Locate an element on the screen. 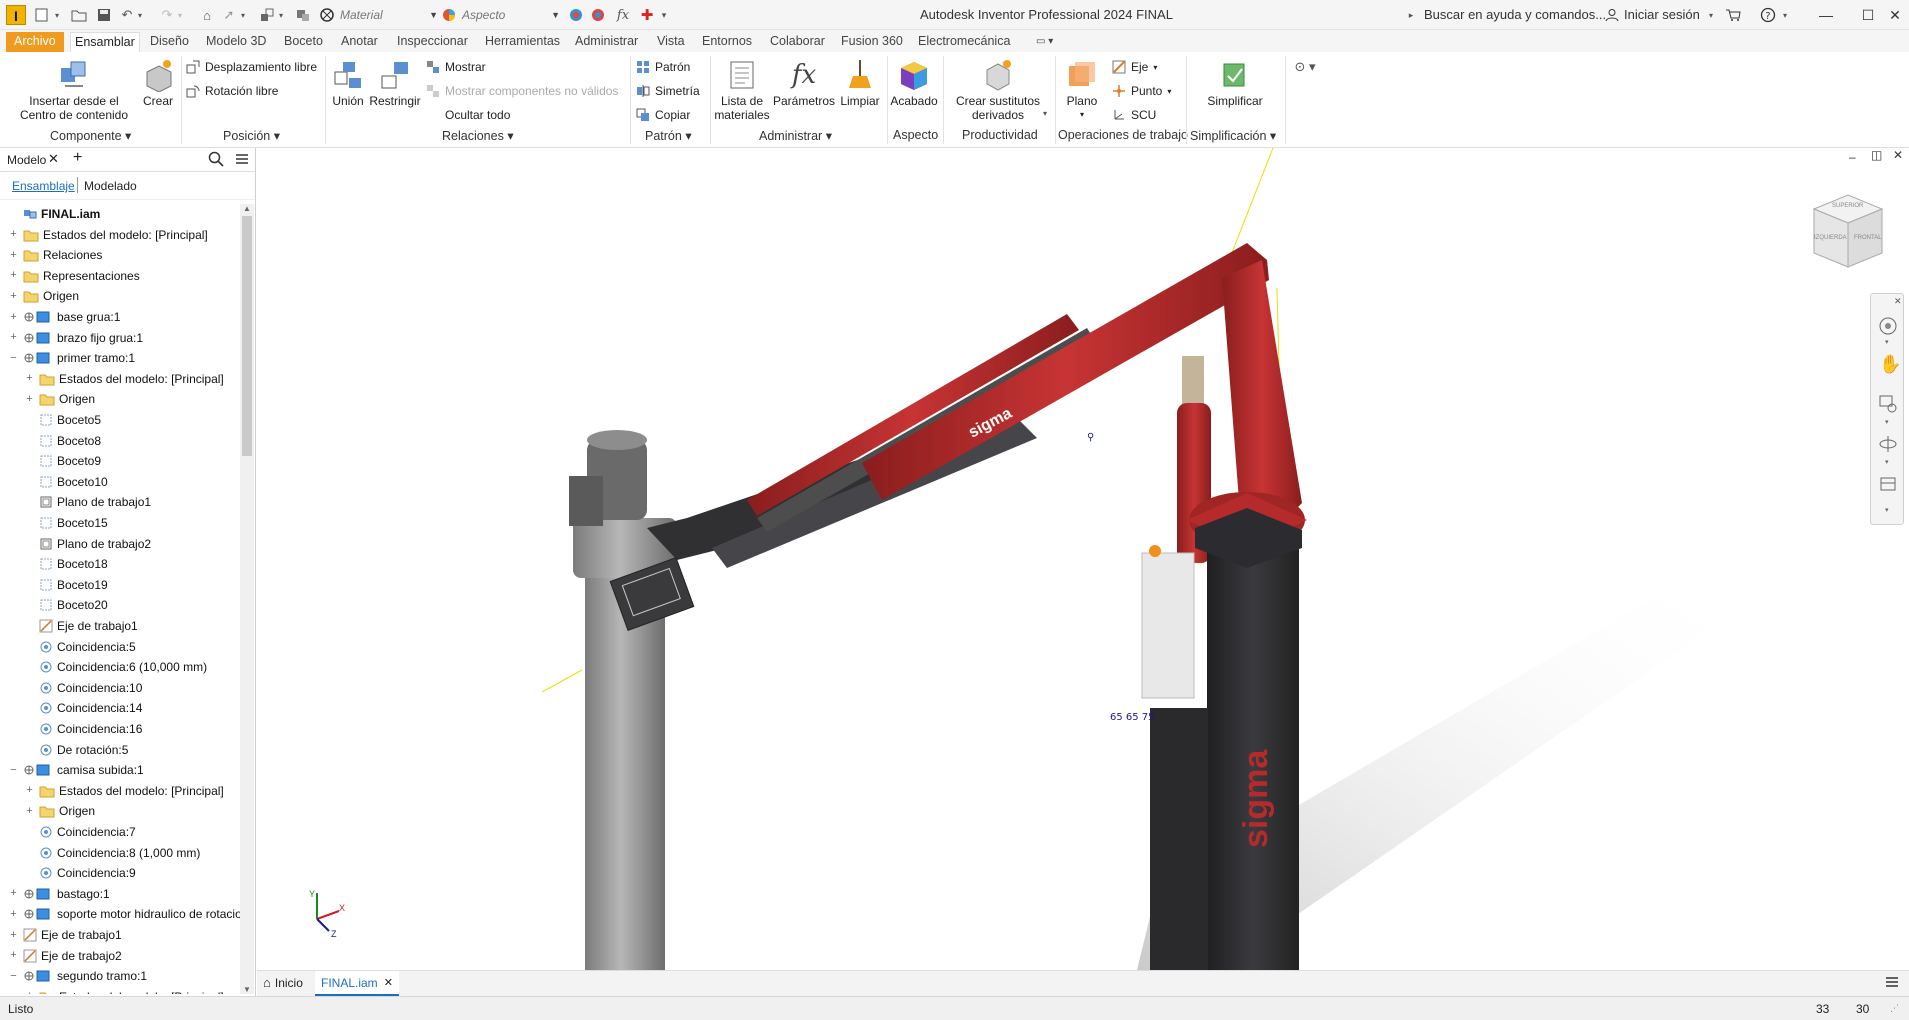 This screenshot has width=1909, height=1020. viewport-minimize-icon: – is located at coordinates (1852, 157).